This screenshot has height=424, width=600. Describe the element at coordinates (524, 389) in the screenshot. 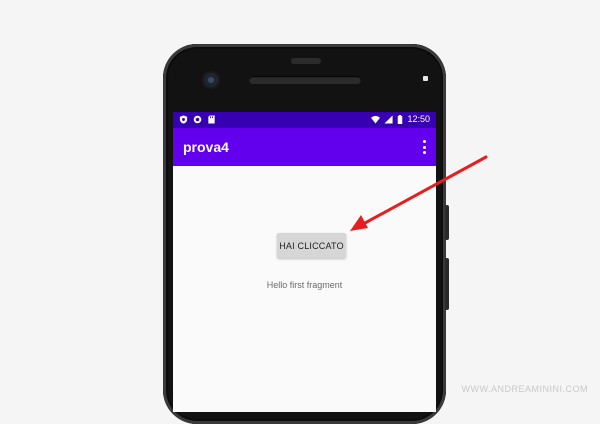

I see `watermark: WWW.ANDREAMININI.COM` at that location.